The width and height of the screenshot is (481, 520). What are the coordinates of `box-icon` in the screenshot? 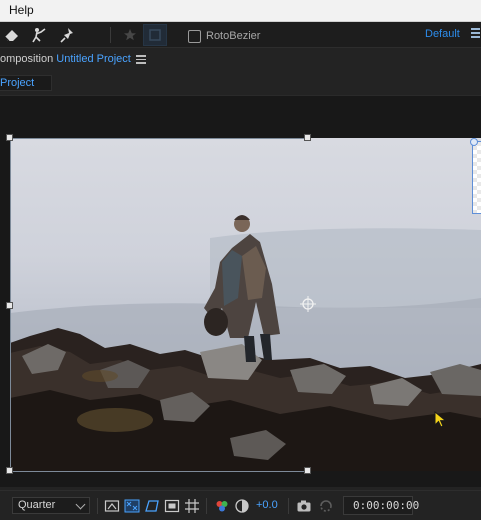 It's located at (155, 35).